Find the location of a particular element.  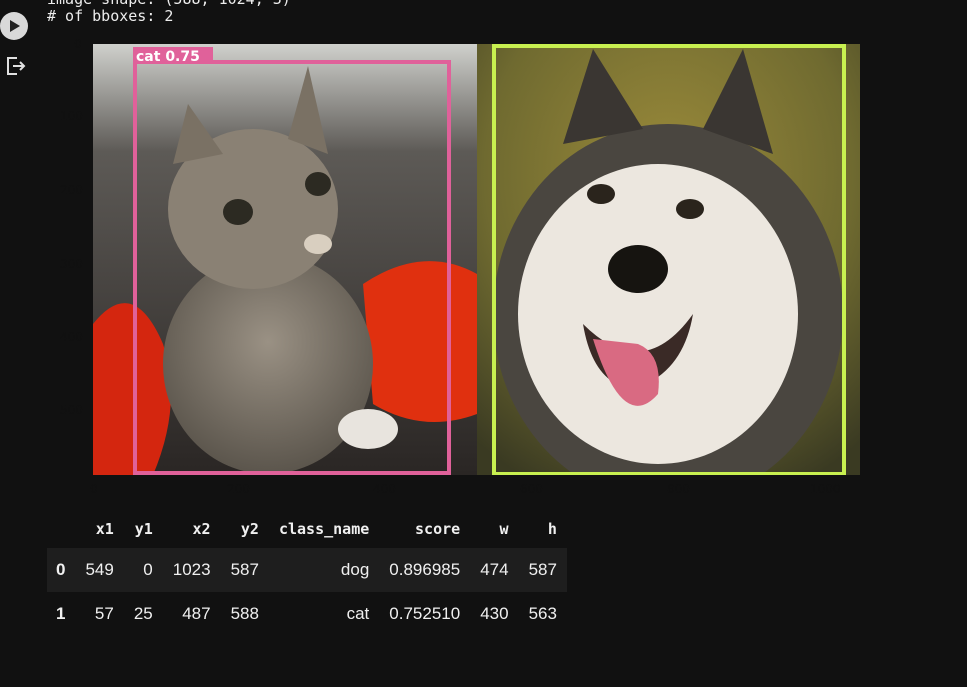

y-tick-label: 300 is located at coordinates (71, 264).